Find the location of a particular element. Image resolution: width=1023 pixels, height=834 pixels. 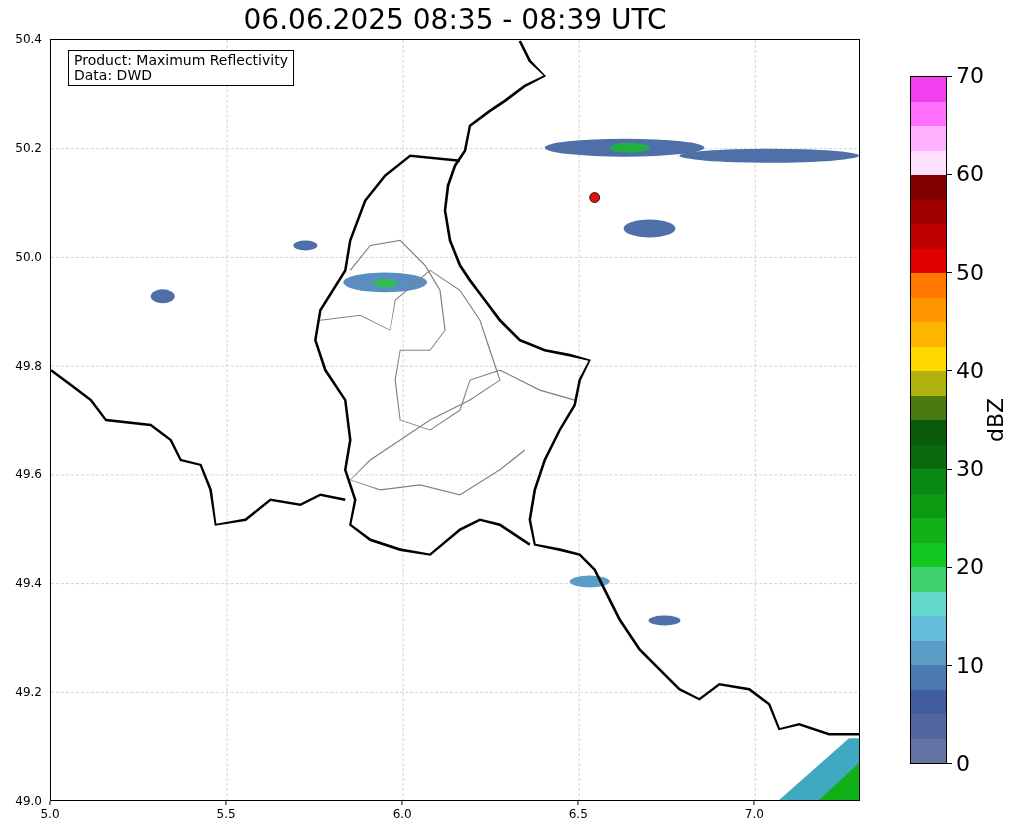

colorbar-tick-label: 20 is located at coordinates (969, 567).